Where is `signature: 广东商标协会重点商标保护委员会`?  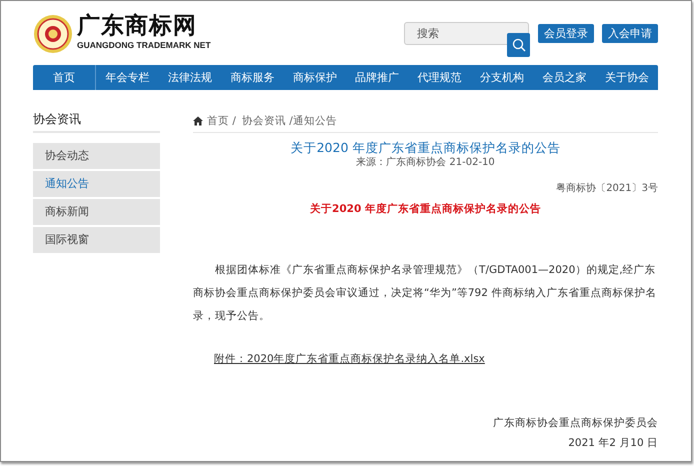
signature: 广东商标协会重点商标保护委员会 is located at coordinates (575, 423).